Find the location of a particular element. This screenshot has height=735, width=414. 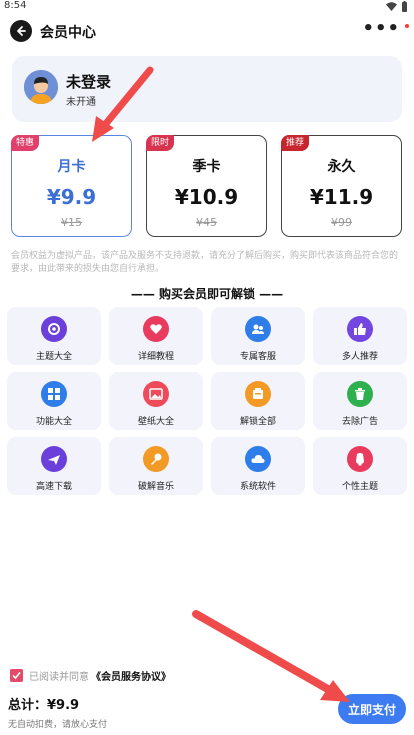

feature-functions: 功能大全 is located at coordinates (54, 401).